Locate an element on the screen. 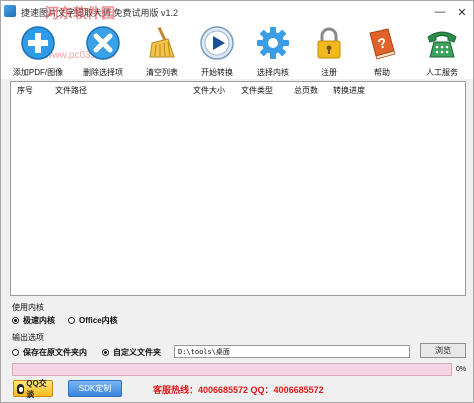 Image resolution: width=474 pixels, height=403 pixels. help-button: ? 帮助 is located at coordinates (382, 51).